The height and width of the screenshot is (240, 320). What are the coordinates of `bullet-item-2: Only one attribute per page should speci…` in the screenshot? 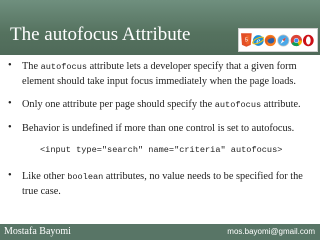 It's located at (167, 105).